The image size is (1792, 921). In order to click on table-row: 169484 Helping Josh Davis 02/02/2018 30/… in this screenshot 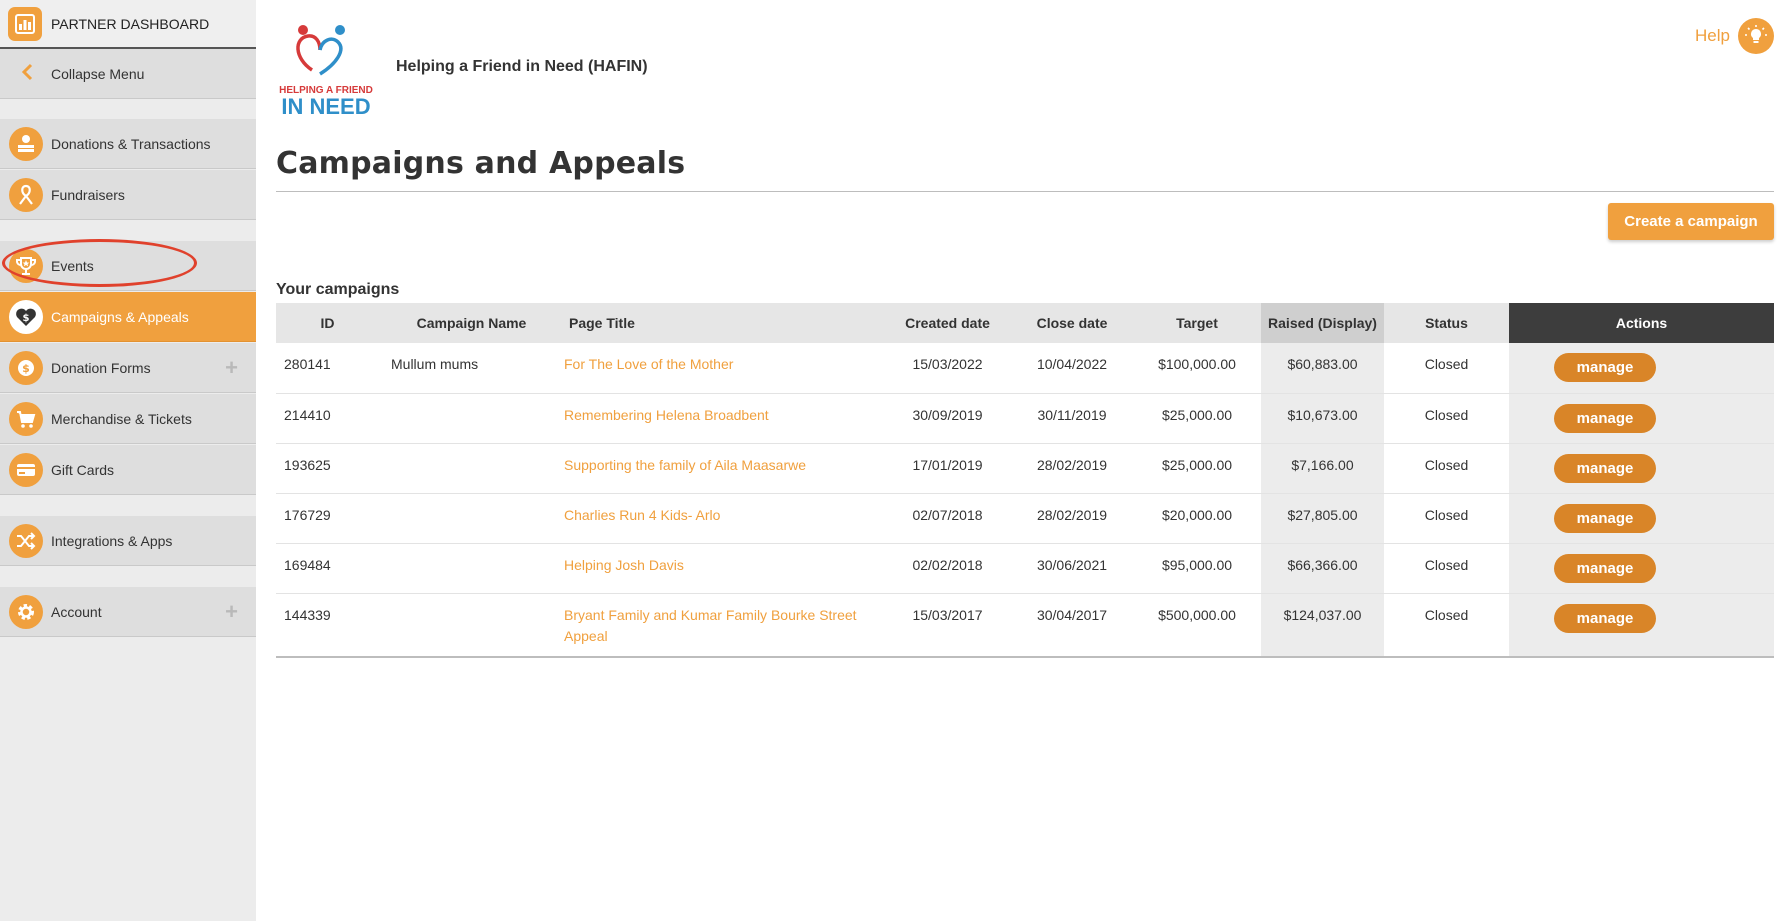, I will do `click(1025, 568)`.